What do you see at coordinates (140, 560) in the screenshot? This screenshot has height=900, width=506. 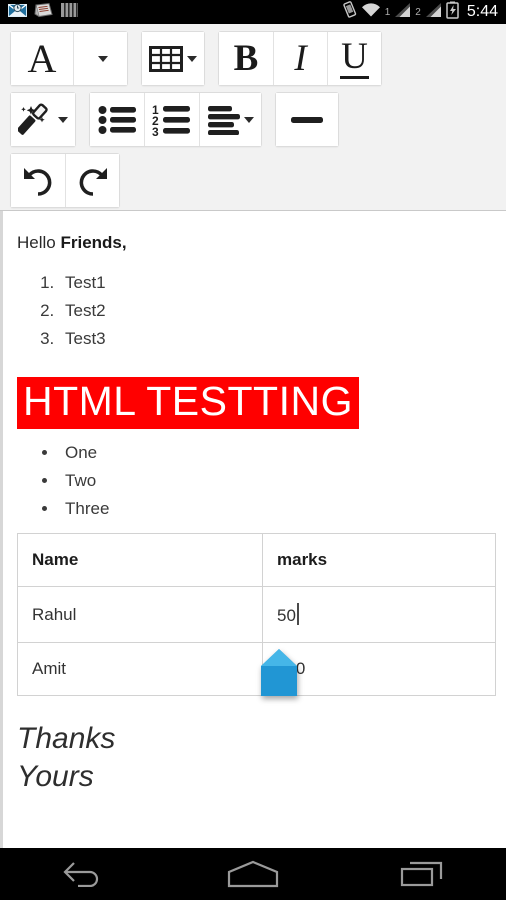 I see `table-header-name: Name` at bounding box center [140, 560].